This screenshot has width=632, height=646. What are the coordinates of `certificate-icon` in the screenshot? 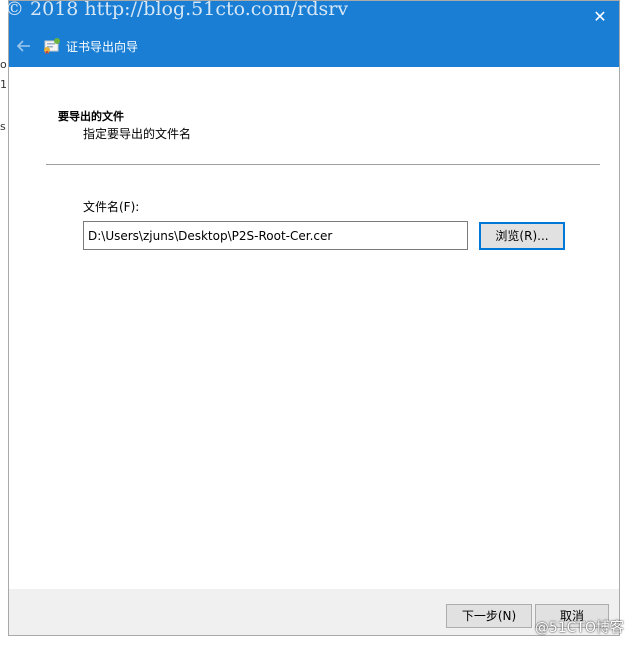 It's located at (52, 46).